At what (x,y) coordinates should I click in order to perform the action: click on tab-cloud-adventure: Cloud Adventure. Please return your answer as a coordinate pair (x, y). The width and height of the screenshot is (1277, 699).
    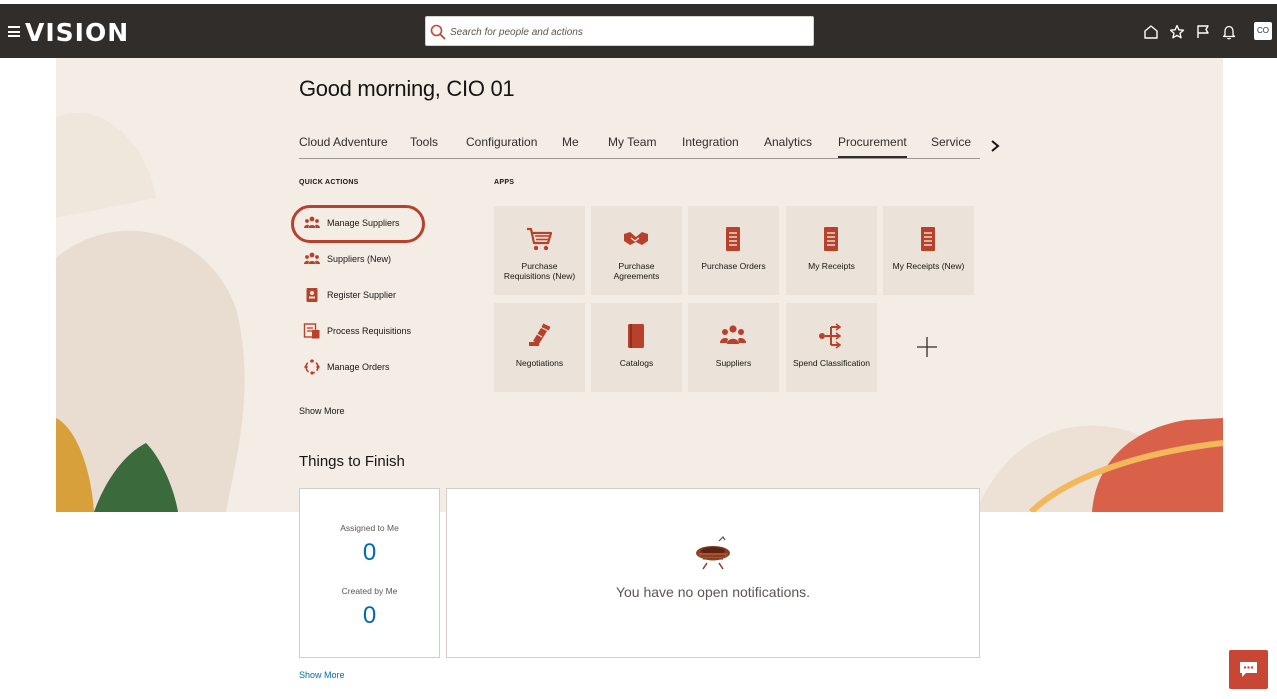
    Looking at the image, I should click on (343, 142).